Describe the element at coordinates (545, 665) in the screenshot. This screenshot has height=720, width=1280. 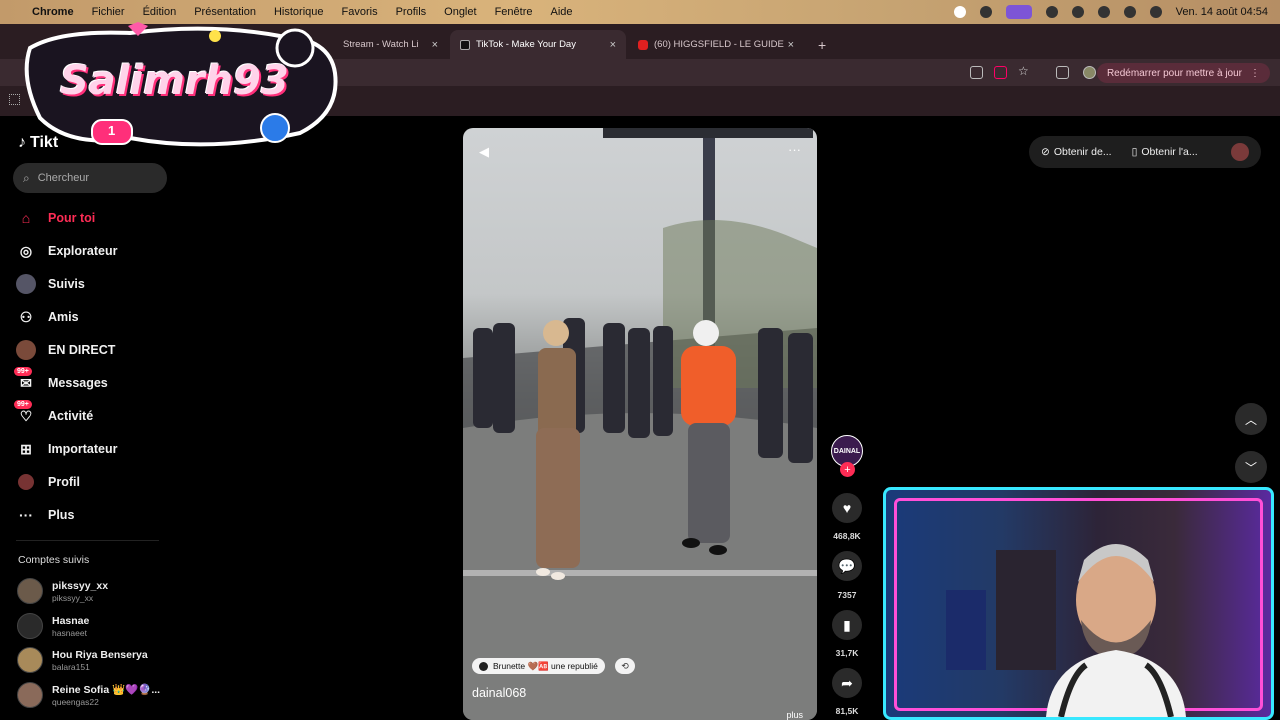
I see `repost-tag-text: Brunette 🤎🆎 une republié` at that location.